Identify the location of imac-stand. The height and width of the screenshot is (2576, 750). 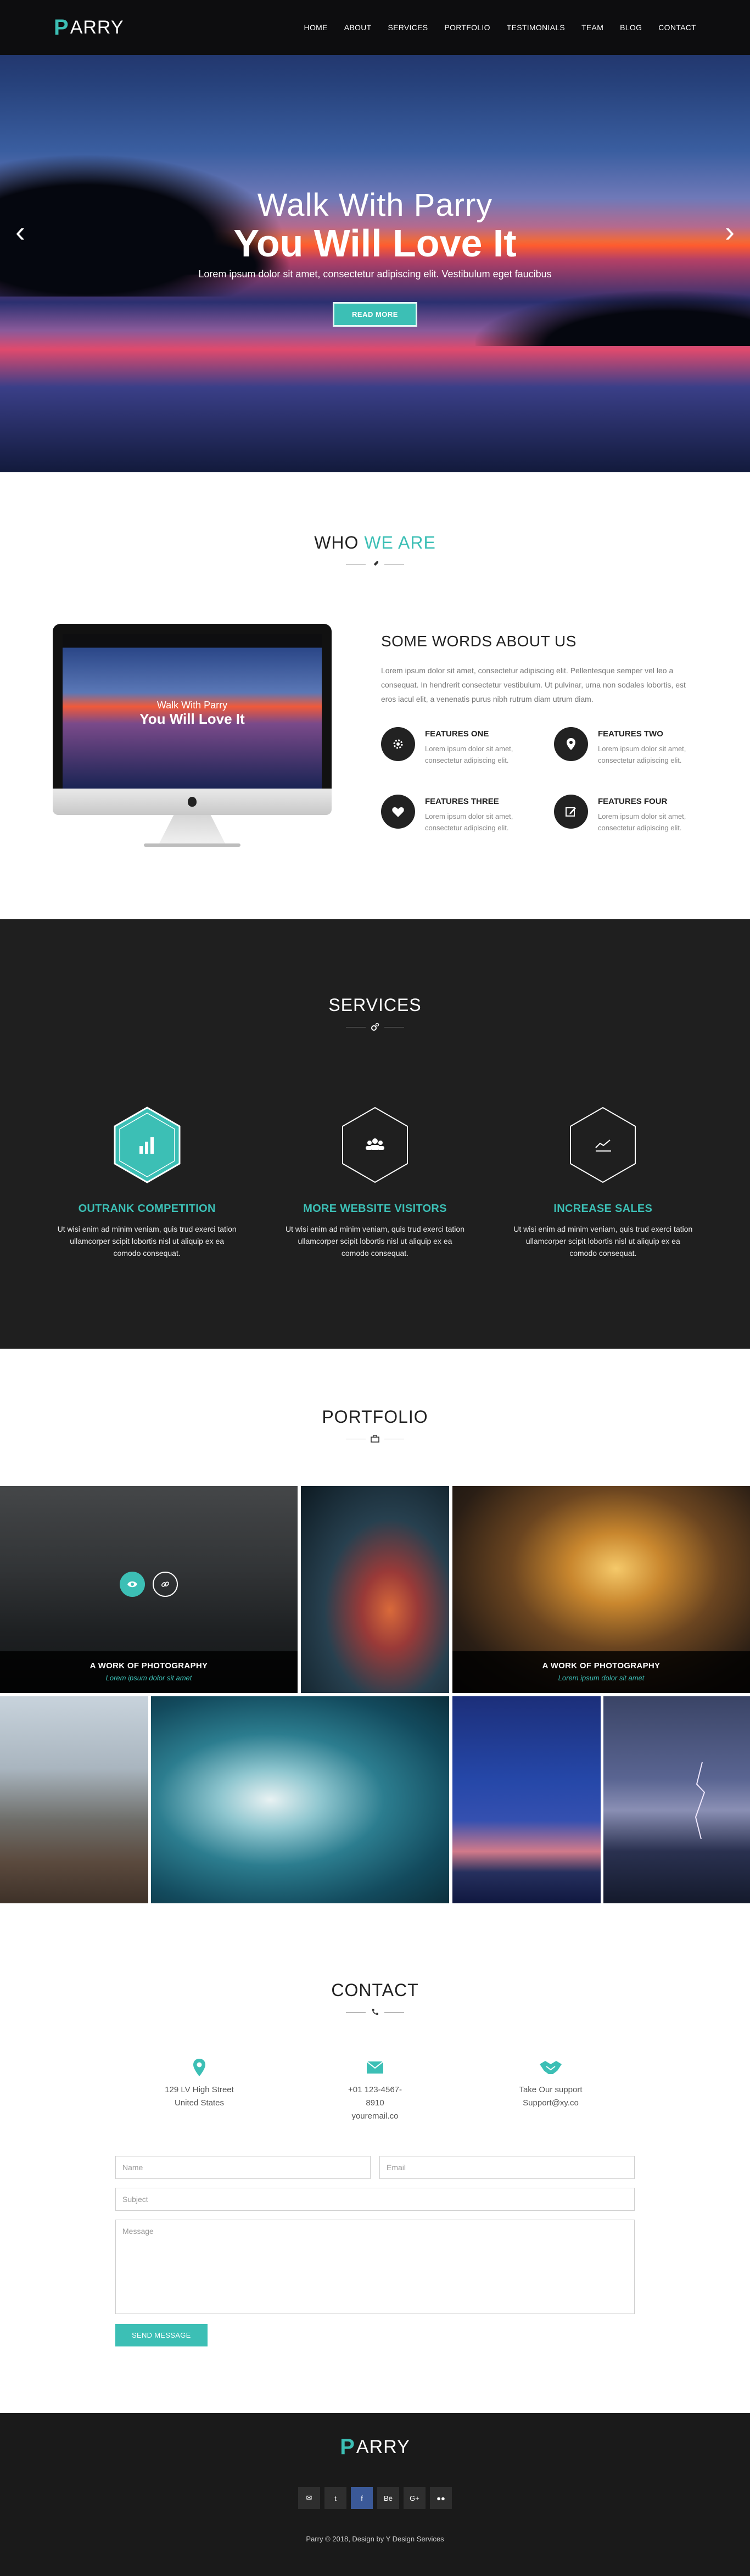
(192, 829).